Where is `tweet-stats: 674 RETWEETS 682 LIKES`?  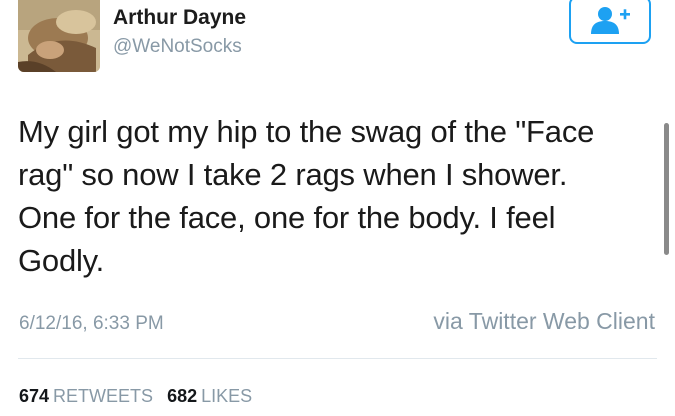 tweet-stats: 674 RETWEETS 682 LIKES is located at coordinates (135, 396).